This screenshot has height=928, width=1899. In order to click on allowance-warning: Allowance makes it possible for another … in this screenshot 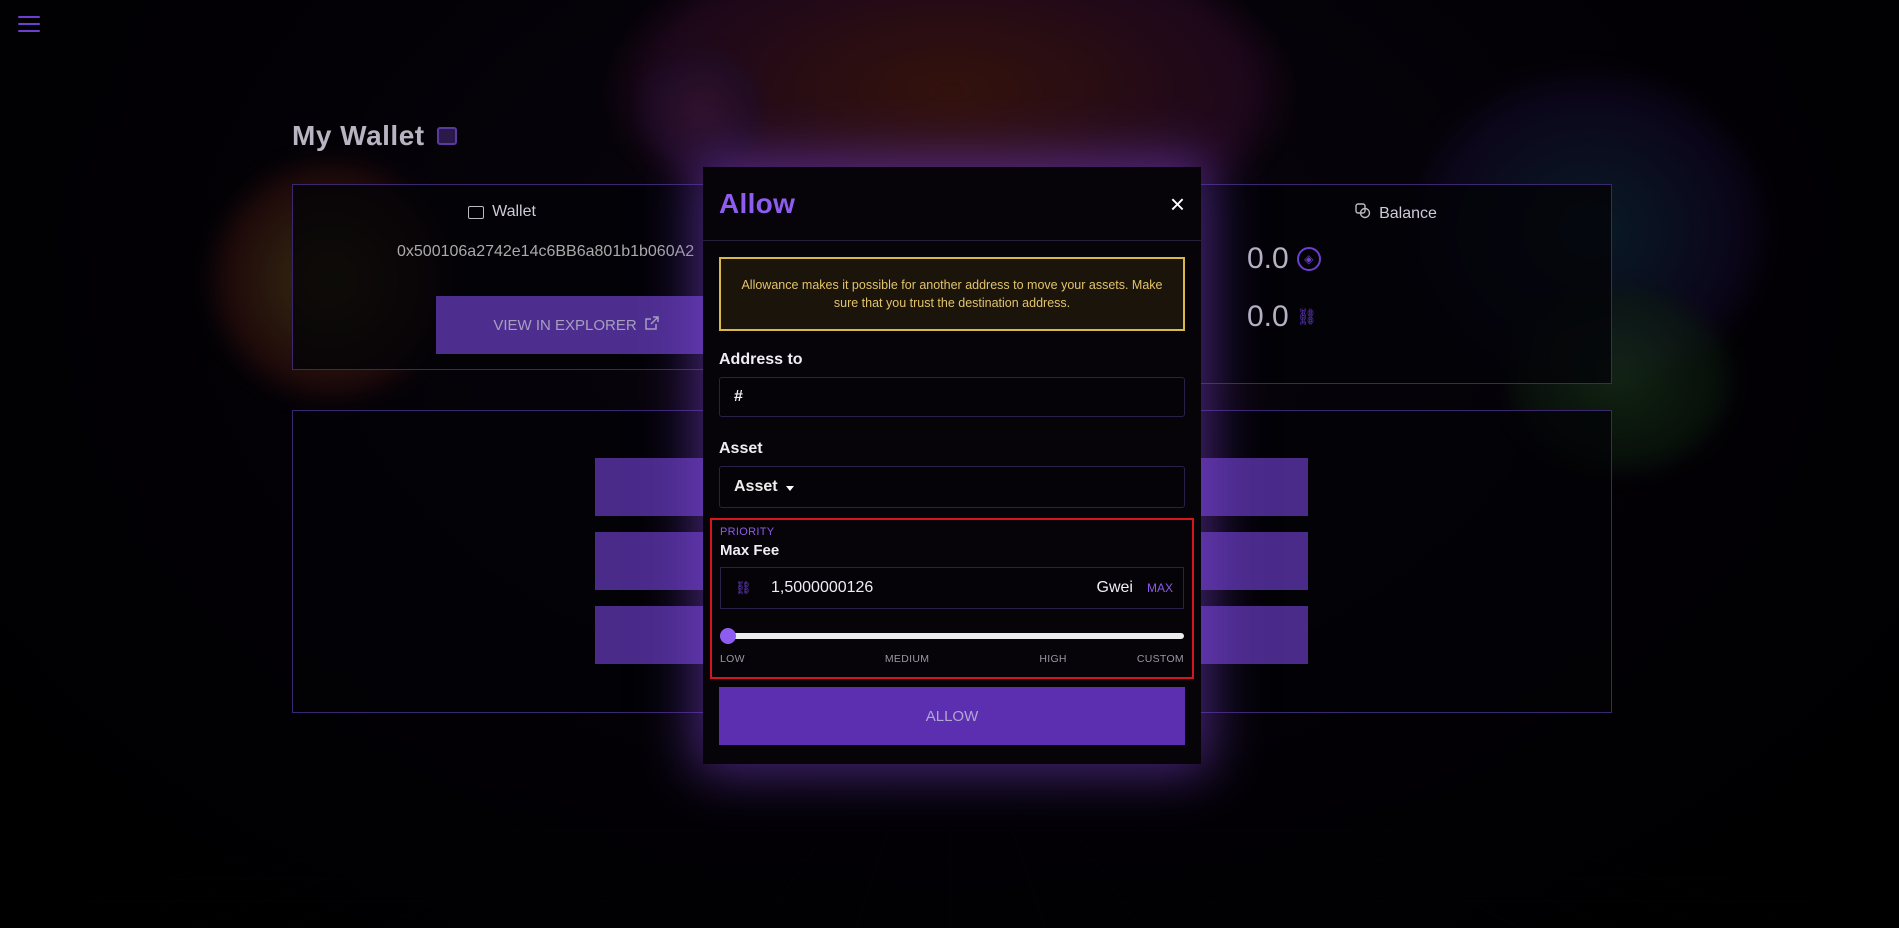, I will do `click(952, 294)`.